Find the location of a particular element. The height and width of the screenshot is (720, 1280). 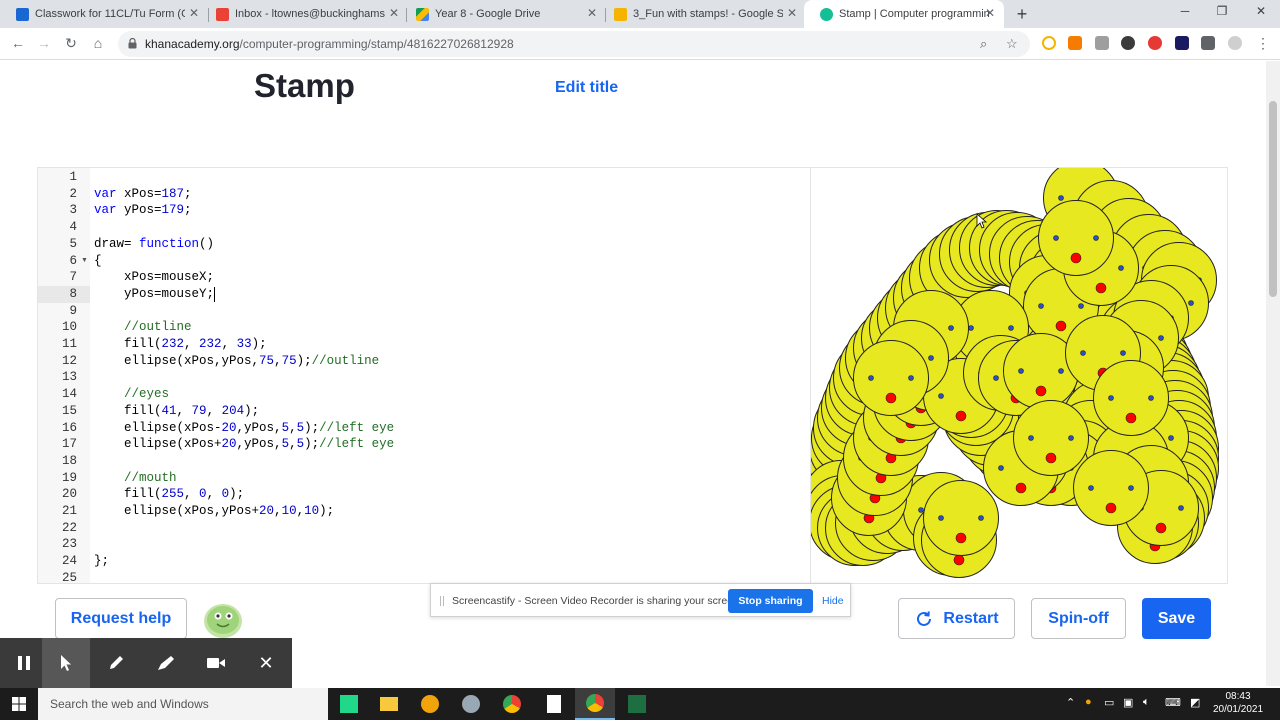

line-number: 7 is located at coordinates (64, 277).